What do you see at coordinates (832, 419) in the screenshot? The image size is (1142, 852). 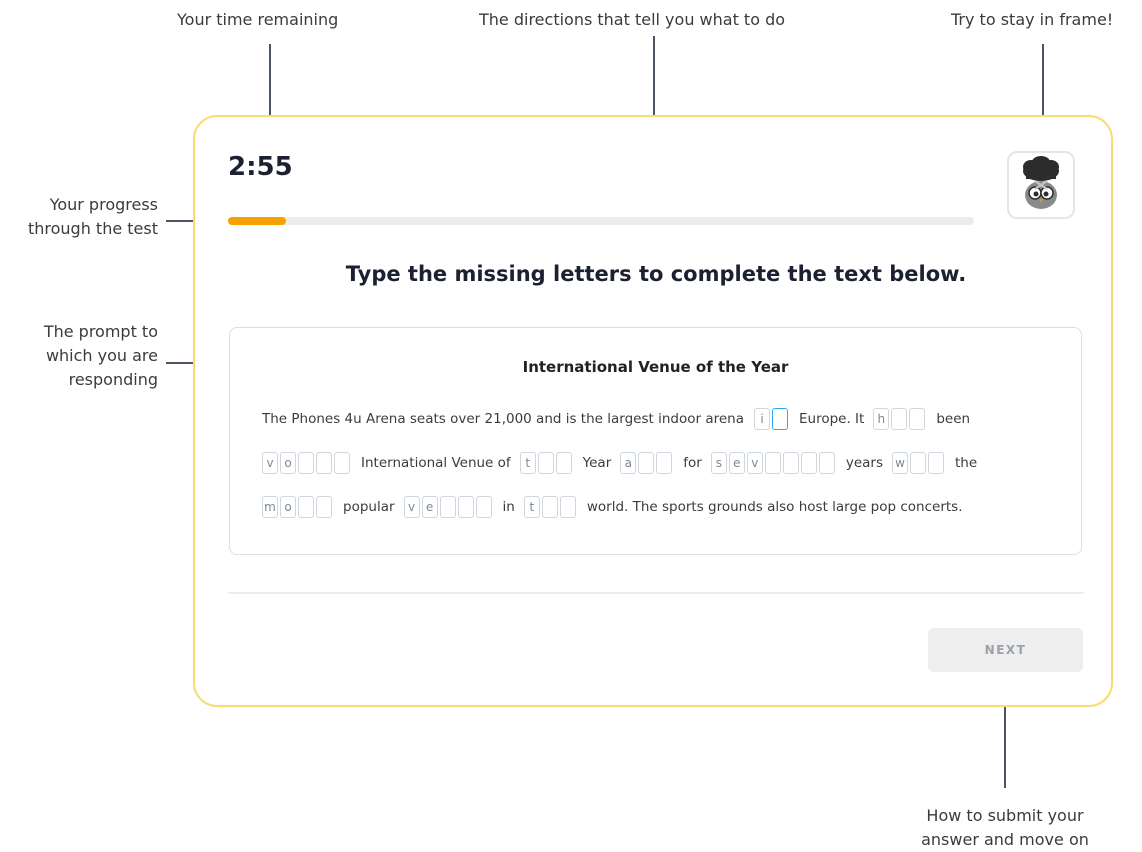 I see `prompt-text: Europe. It` at bounding box center [832, 419].